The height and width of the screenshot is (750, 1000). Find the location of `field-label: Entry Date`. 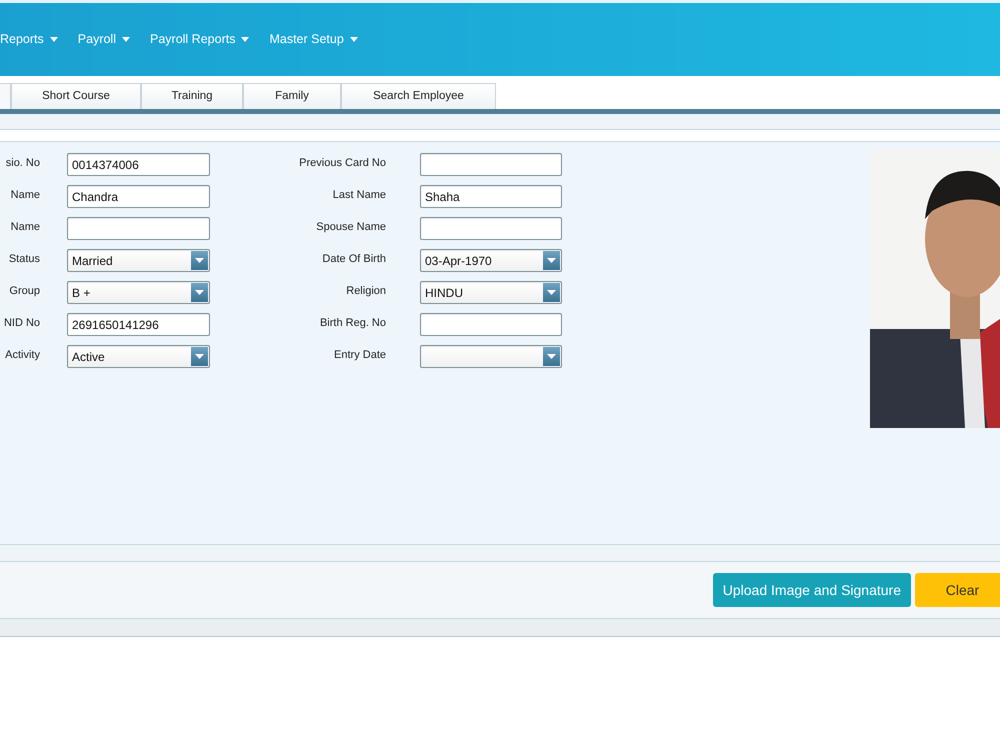

field-label: Entry Date is located at coordinates (359, 355).